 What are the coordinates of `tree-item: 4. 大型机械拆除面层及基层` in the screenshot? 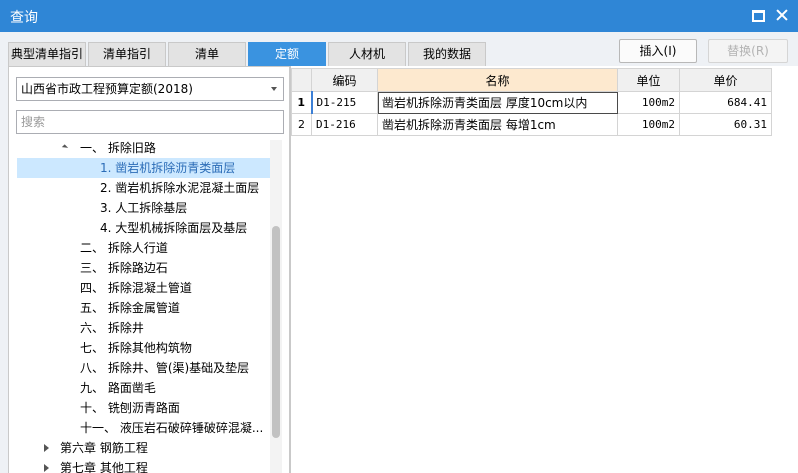 It's located at (143, 228).